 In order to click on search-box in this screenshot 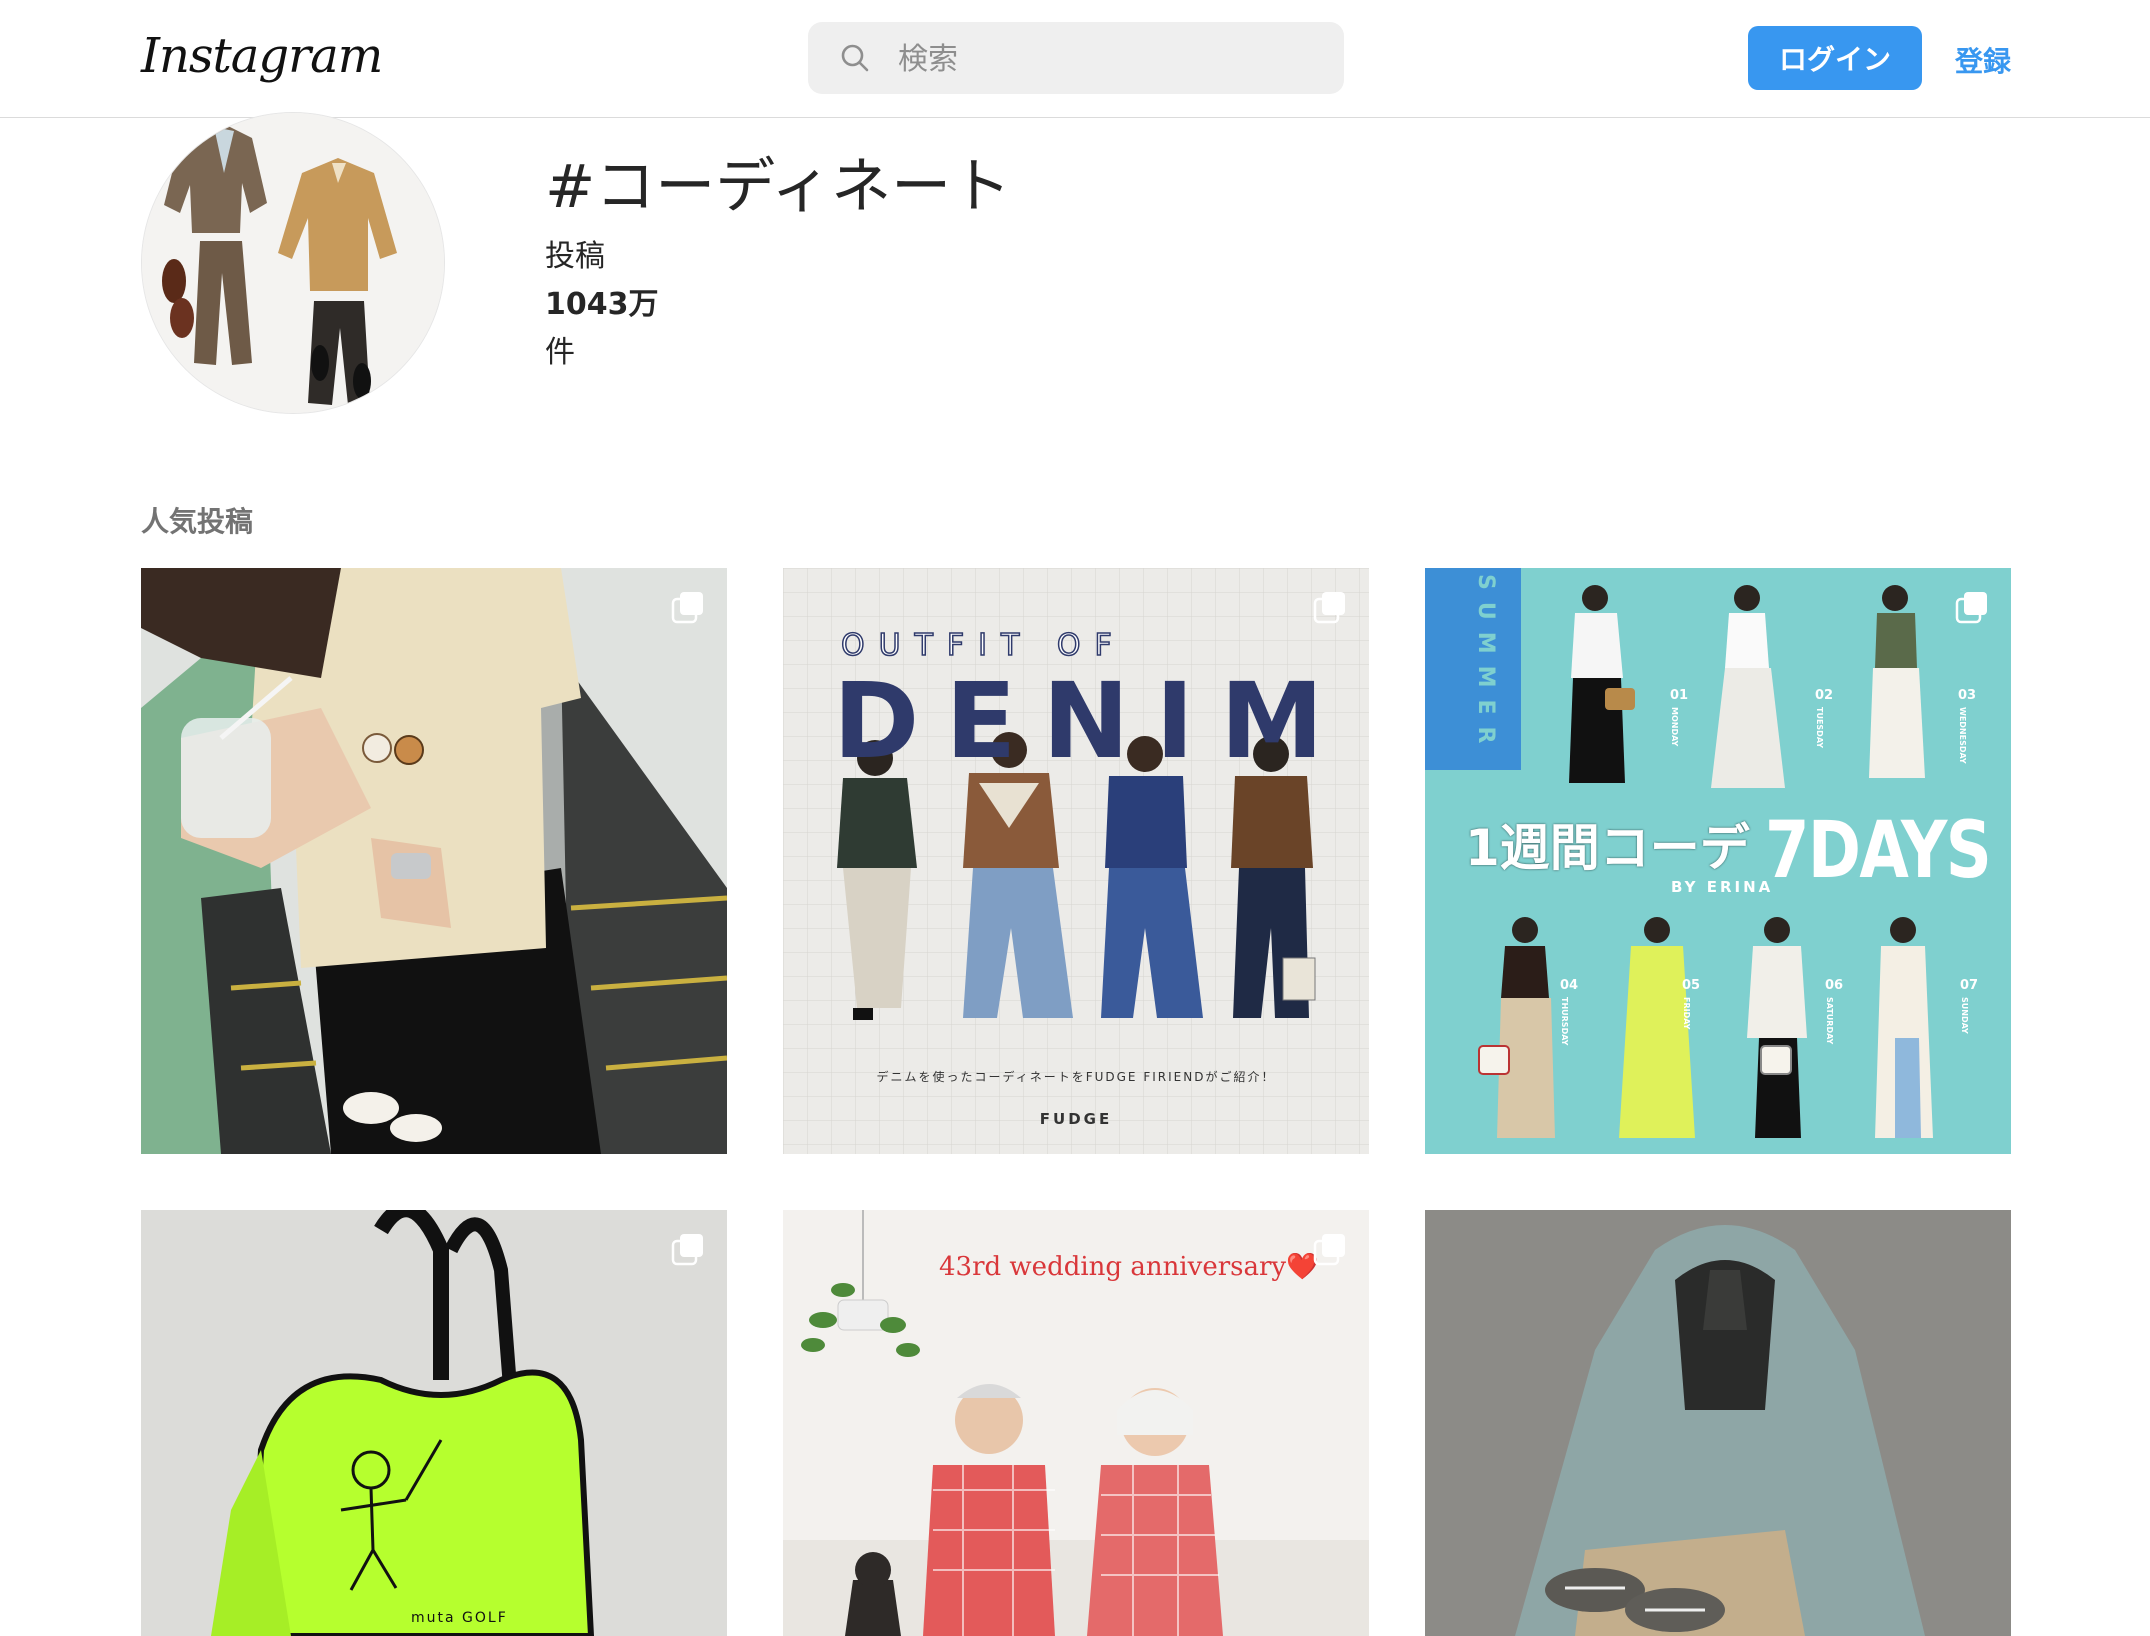, I will do `click(1076, 59)`.